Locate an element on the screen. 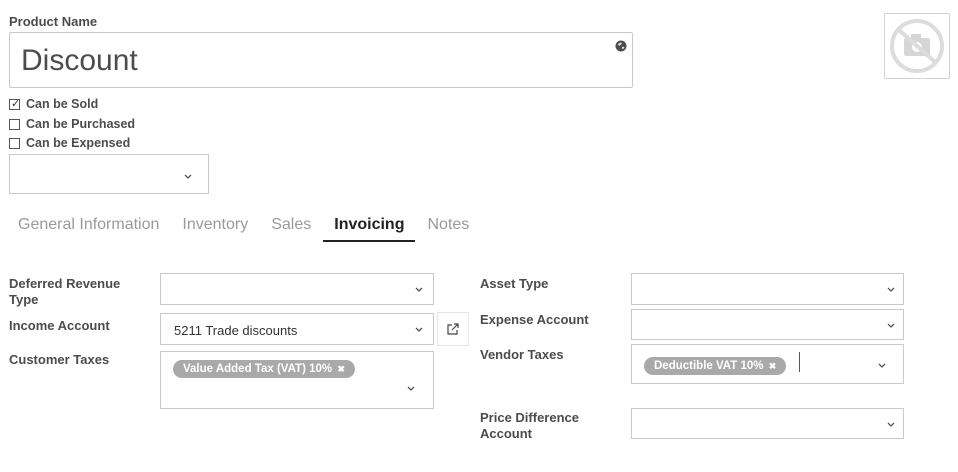 The width and height of the screenshot is (958, 472). tax-tag: Value Added Tax (VAT) 10% ✖ is located at coordinates (264, 369).